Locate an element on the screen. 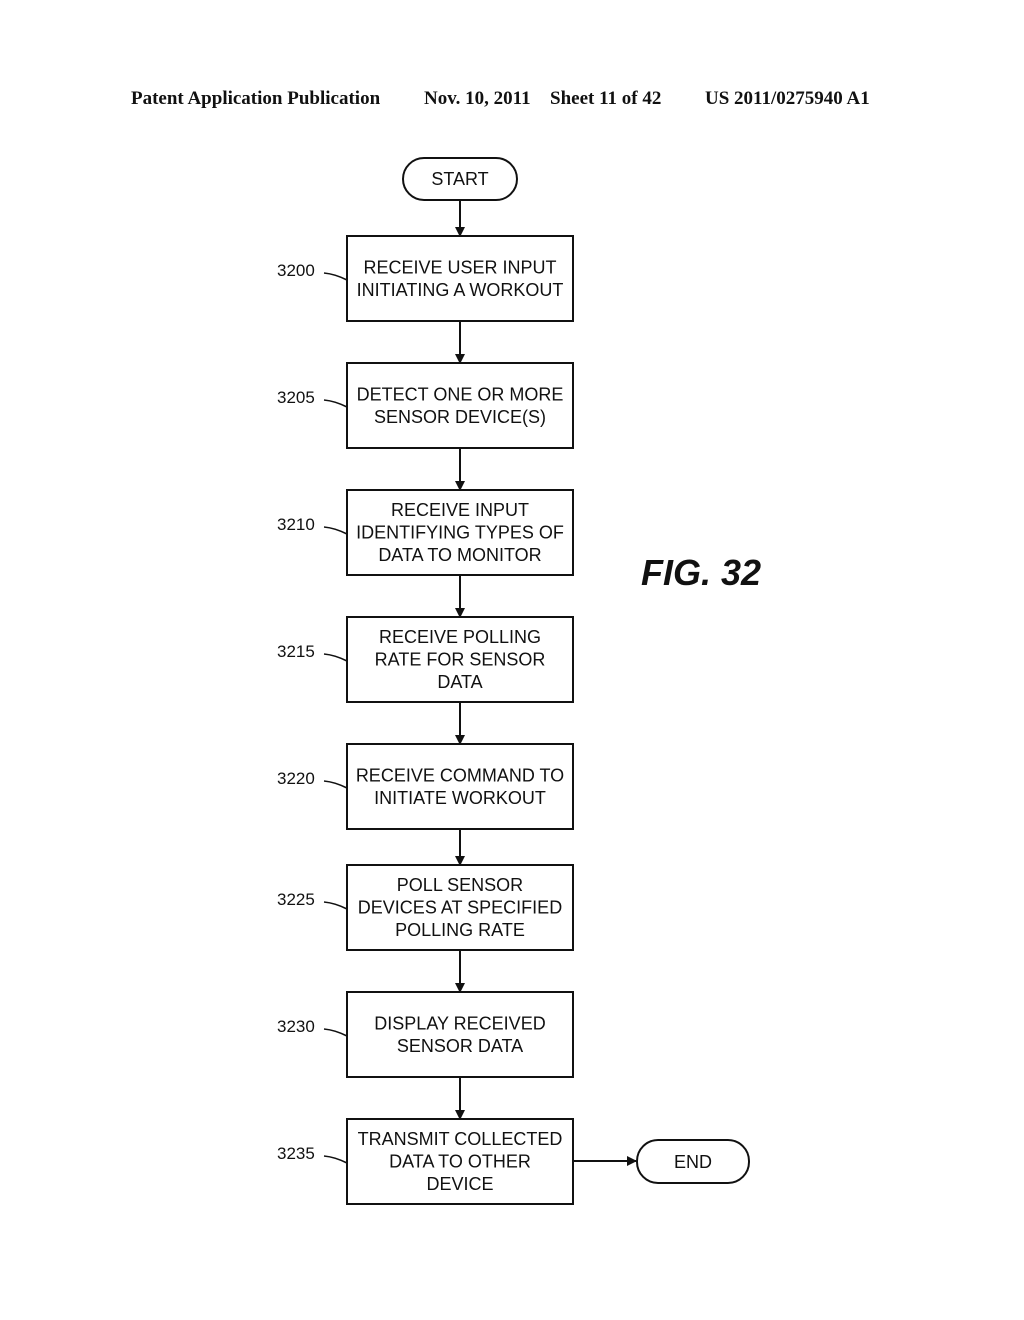 The width and height of the screenshot is (1024, 1320). step-text: DATA is located at coordinates (459, 682).